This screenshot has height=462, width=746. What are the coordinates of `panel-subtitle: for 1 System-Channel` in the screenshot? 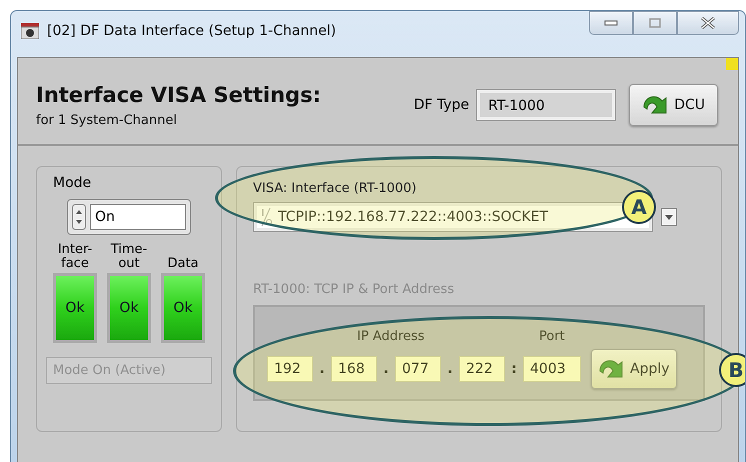 It's located at (107, 120).